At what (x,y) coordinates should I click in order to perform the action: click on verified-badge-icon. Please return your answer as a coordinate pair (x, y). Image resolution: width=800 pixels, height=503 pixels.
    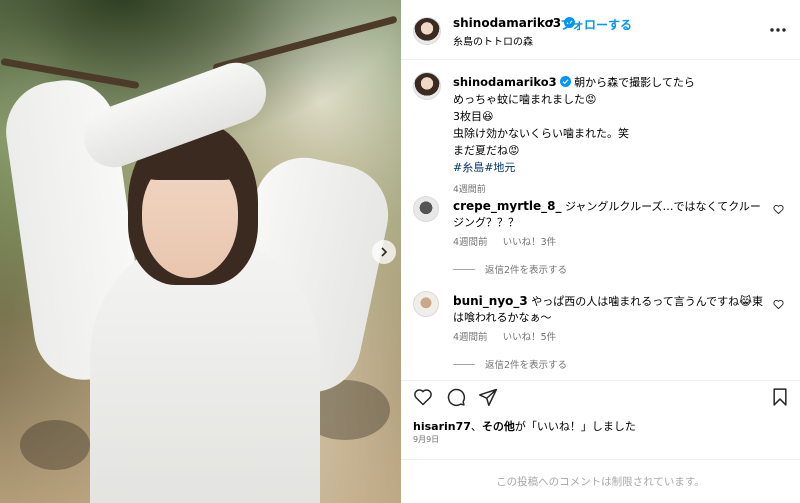
    Looking at the image, I should click on (565, 81).